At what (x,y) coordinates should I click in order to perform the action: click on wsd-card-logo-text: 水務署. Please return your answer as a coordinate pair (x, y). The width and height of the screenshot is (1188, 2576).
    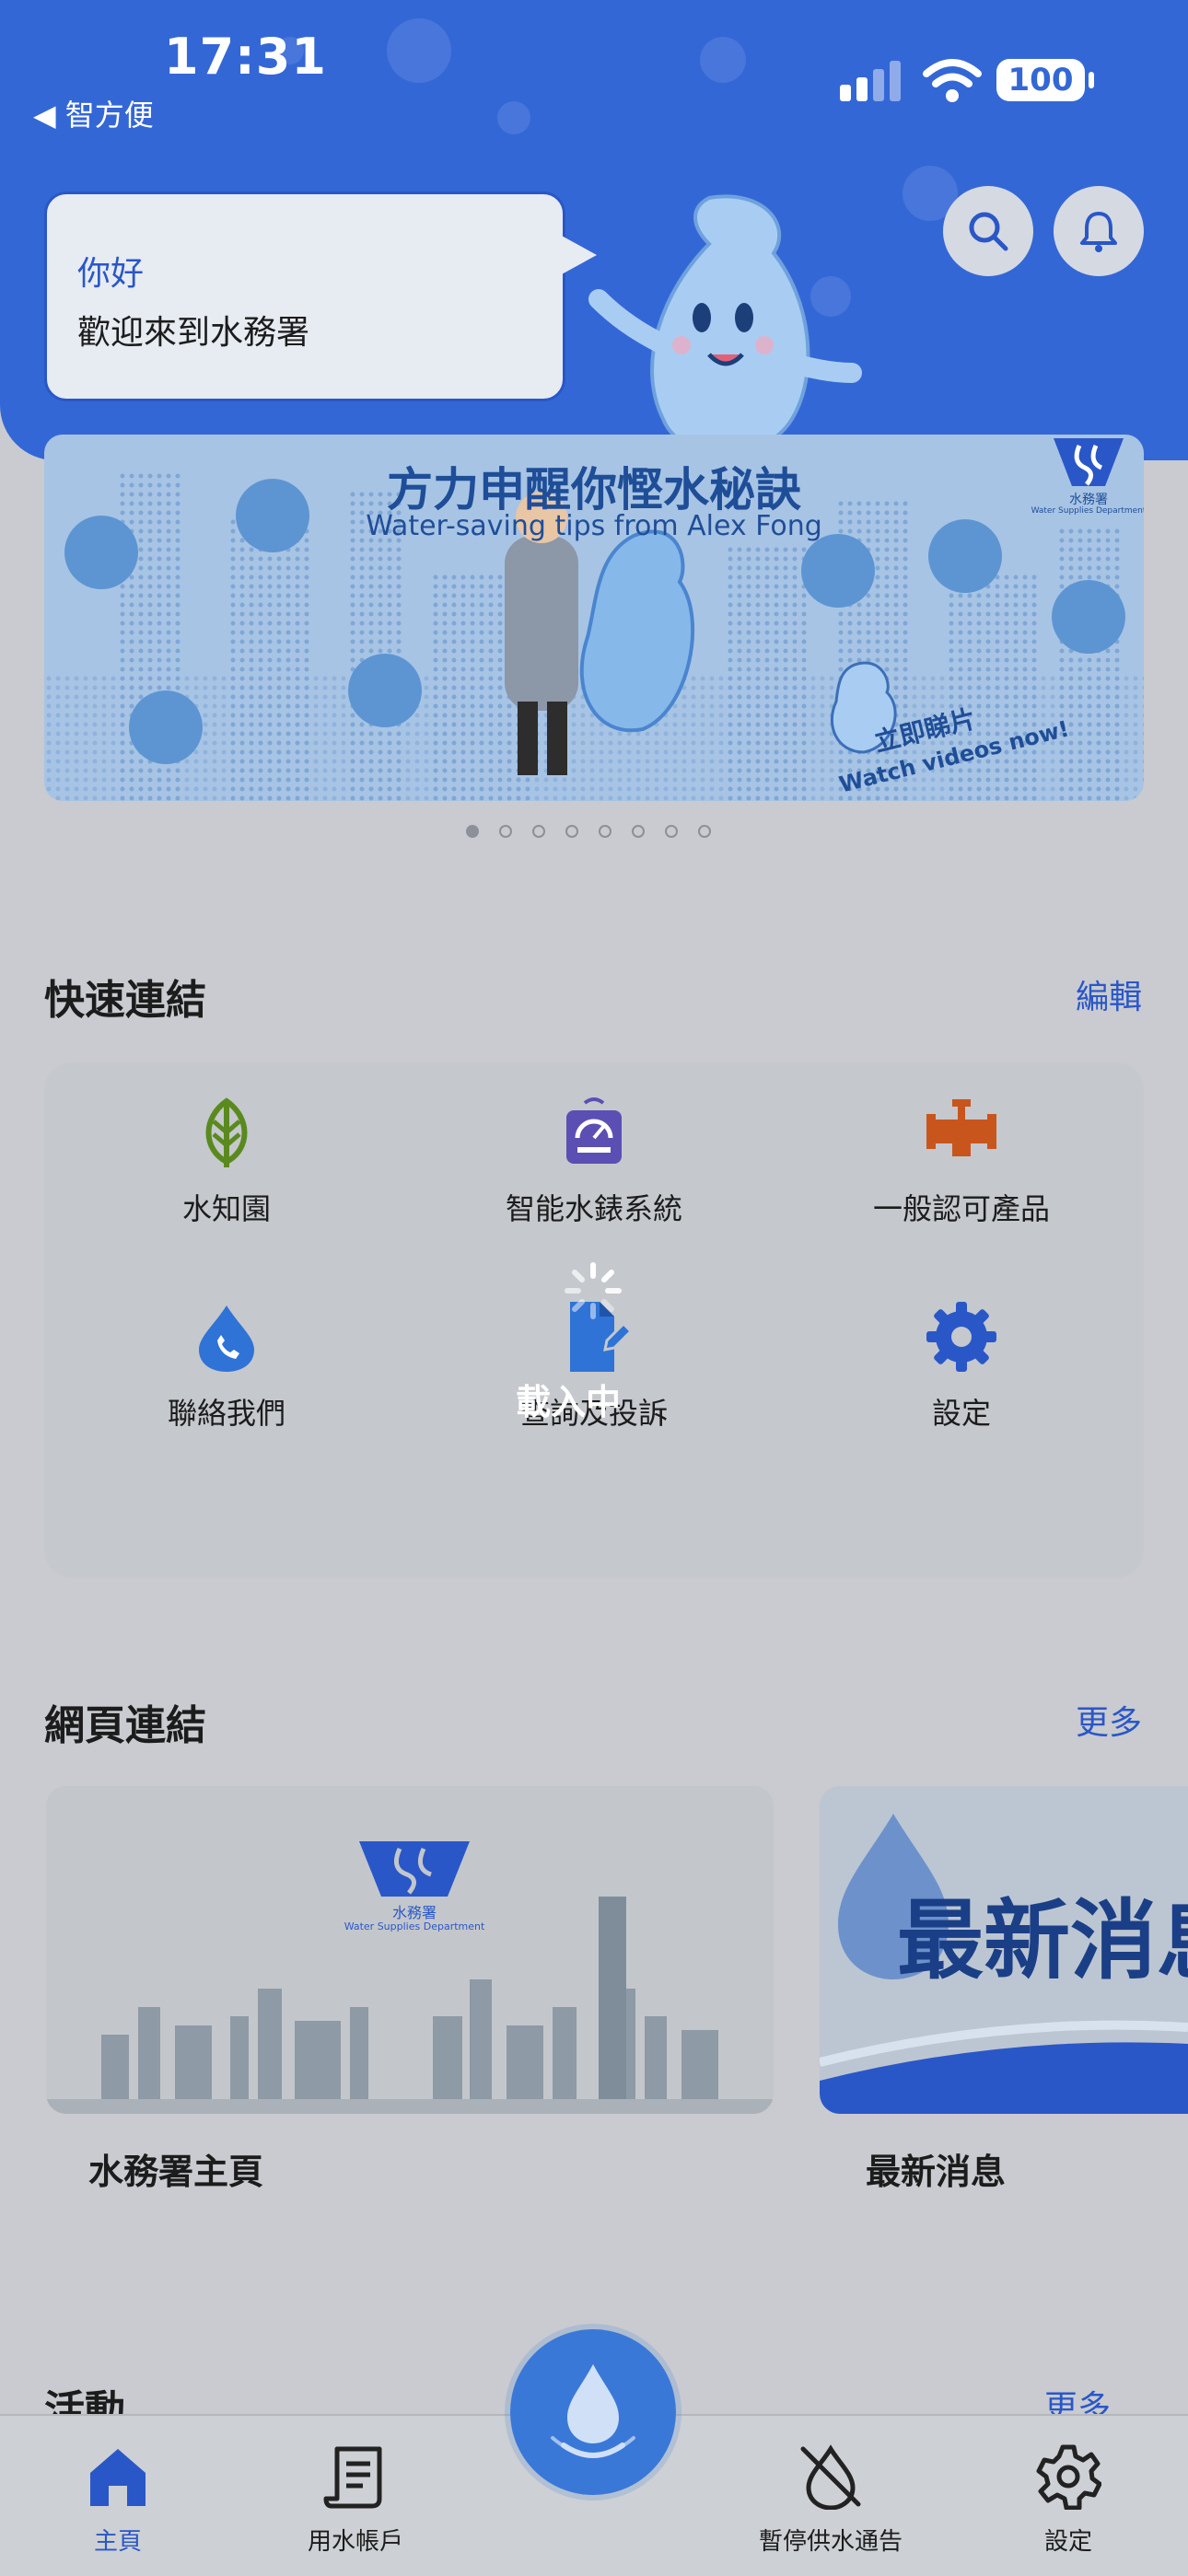
    Looking at the image, I should click on (414, 1912).